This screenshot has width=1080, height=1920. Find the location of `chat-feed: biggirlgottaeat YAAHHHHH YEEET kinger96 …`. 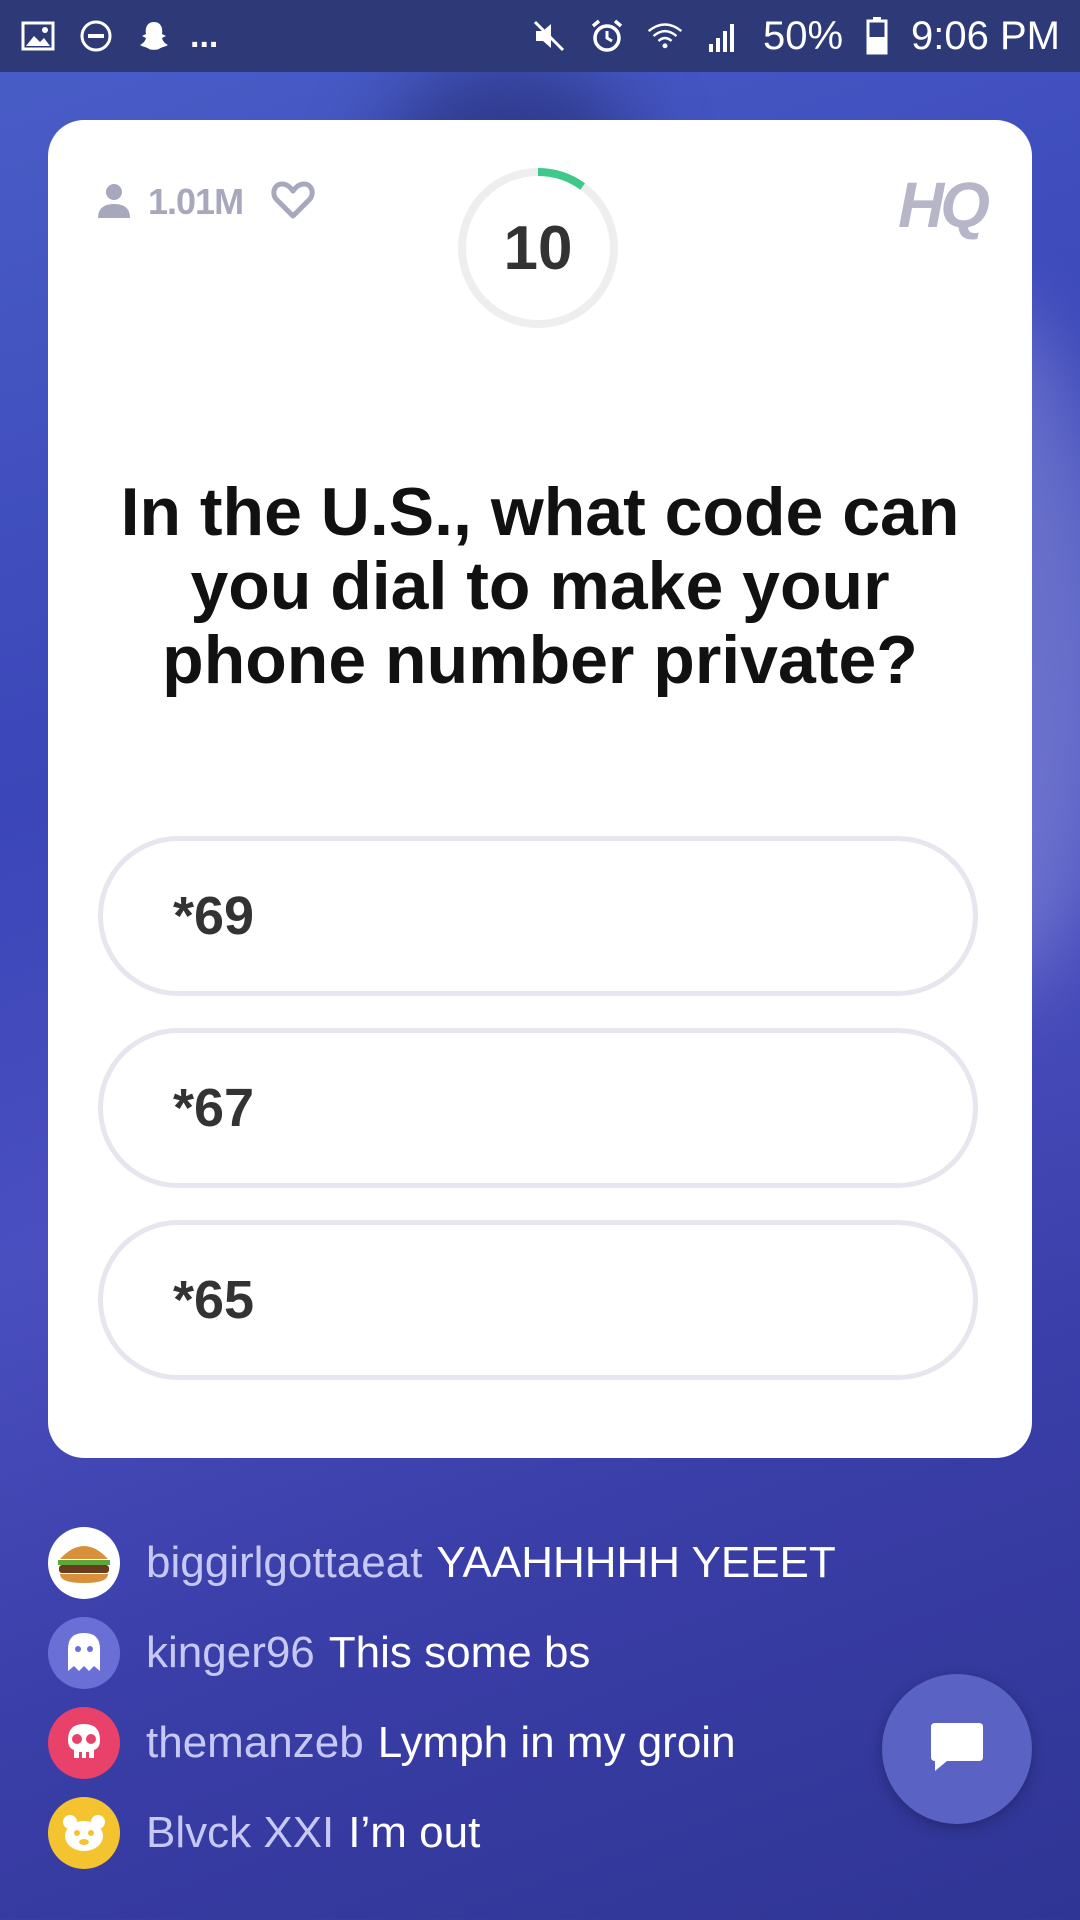

chat-feed: biggirlgottaeat YAAHHHHH YEEET kinger96 … is located at coordinates (442, 1698).